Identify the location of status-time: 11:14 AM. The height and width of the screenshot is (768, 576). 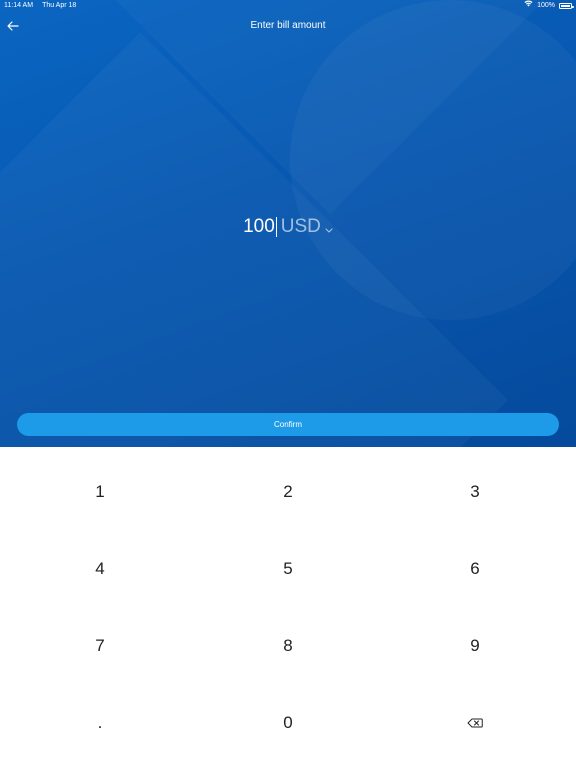
(19, 5).